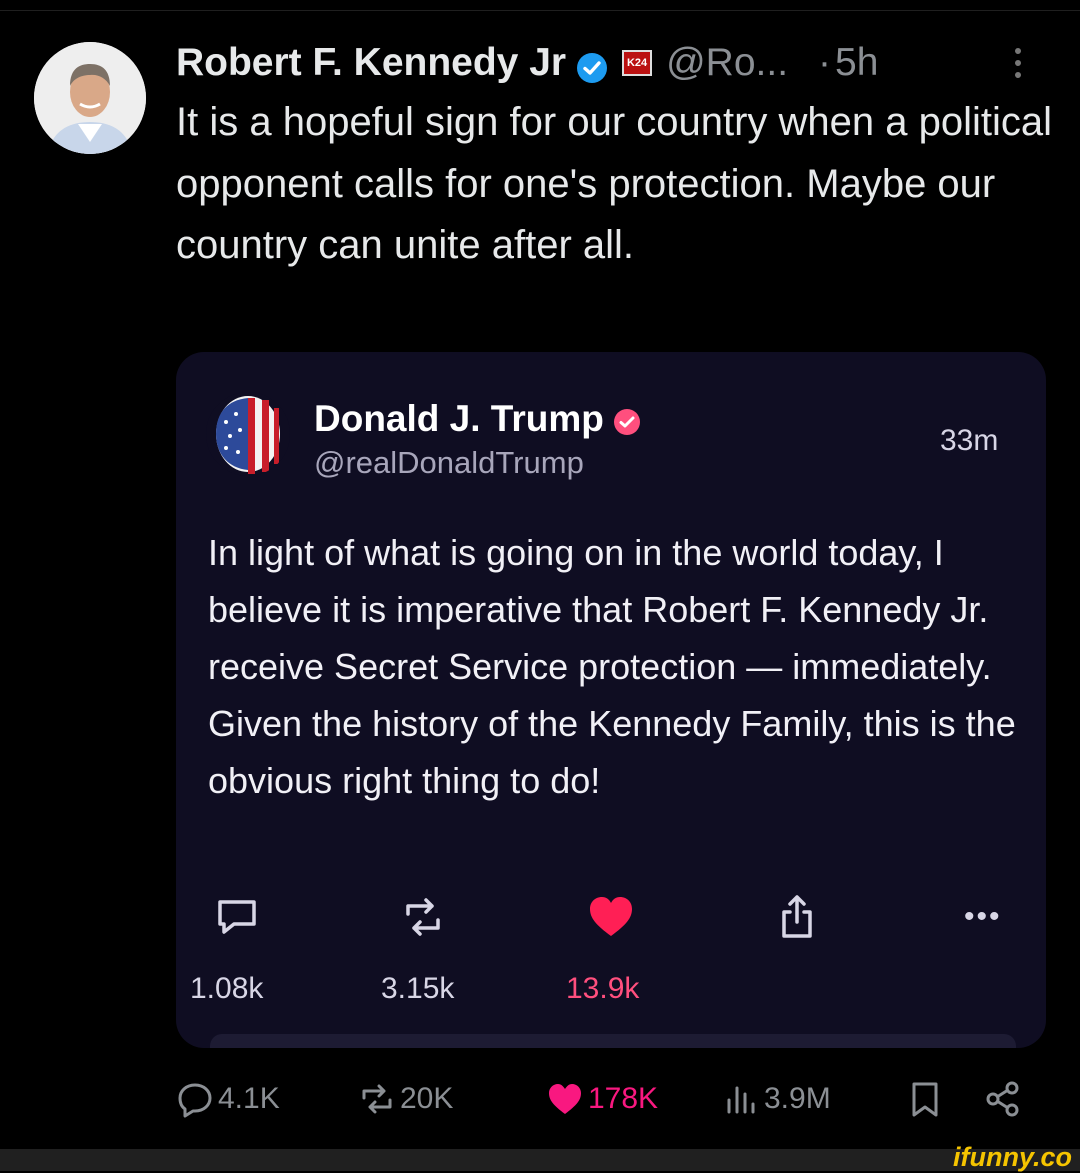 This screenshot has width=1080, height=1173. Describe the element at coordinates (418, 988) in the screenshot. I see `quoted-repost-count: 3.15k` at that location.